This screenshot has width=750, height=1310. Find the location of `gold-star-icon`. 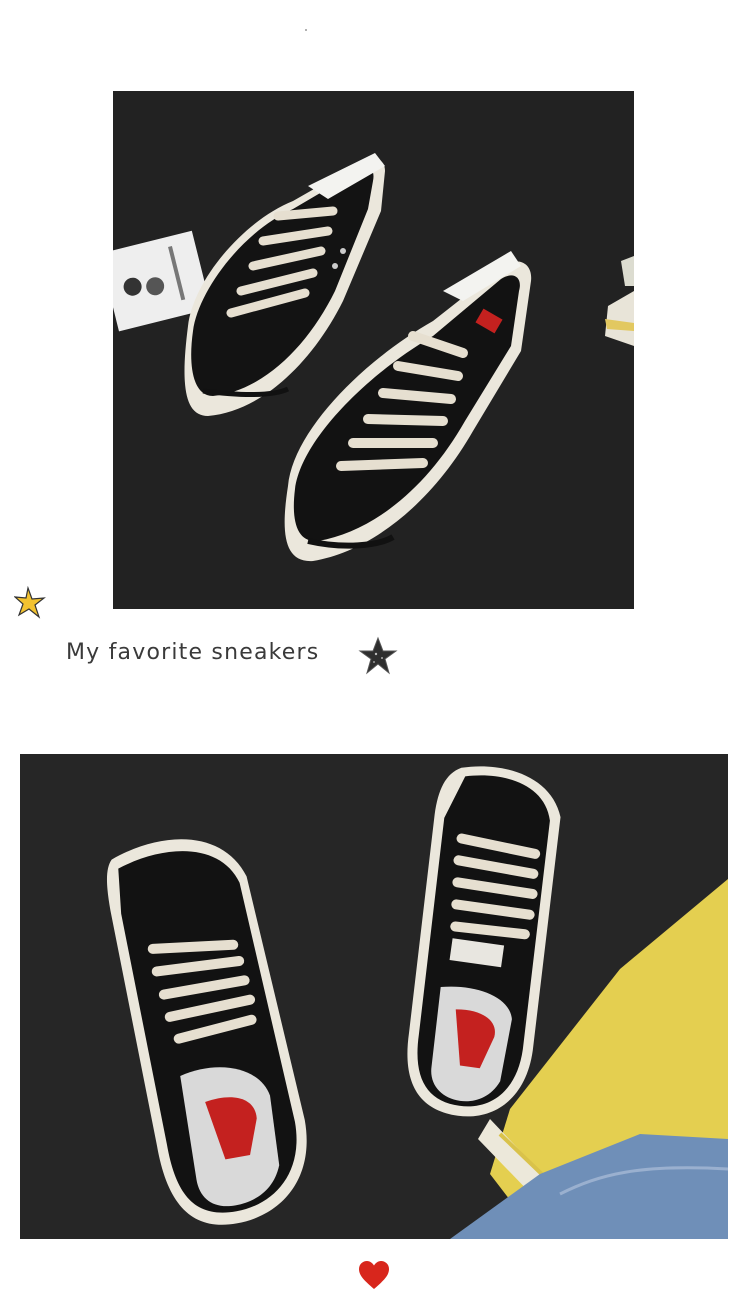

gold-star-icon is located at coordinates (30, 602).